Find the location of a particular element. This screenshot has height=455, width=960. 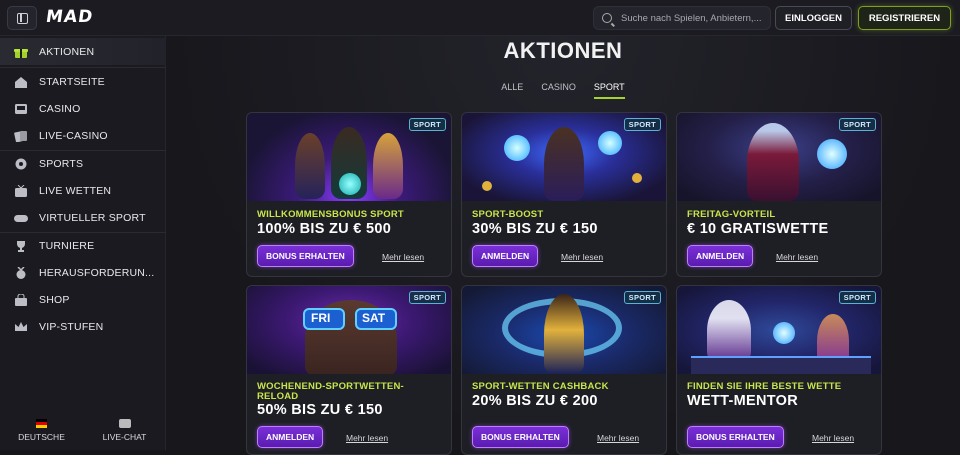

shop-bag-icon is located at coordinates (21, 299).